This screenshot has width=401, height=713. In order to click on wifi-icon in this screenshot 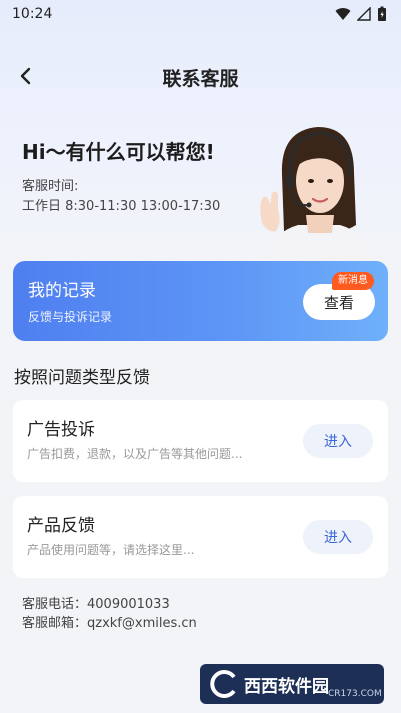, I will do `click(343, 14)`.